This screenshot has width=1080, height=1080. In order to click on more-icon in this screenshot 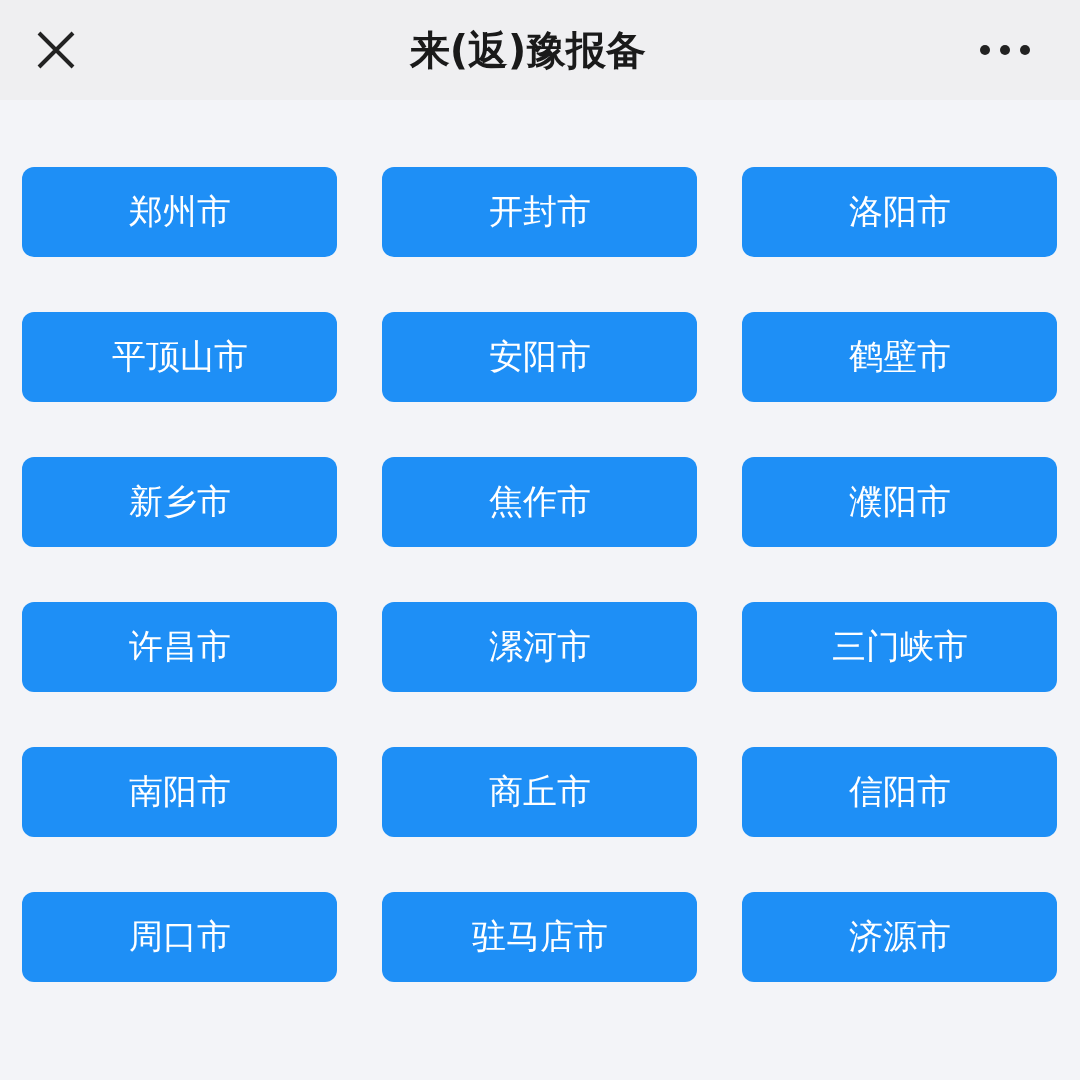, I will do `click(1005, 50)`.